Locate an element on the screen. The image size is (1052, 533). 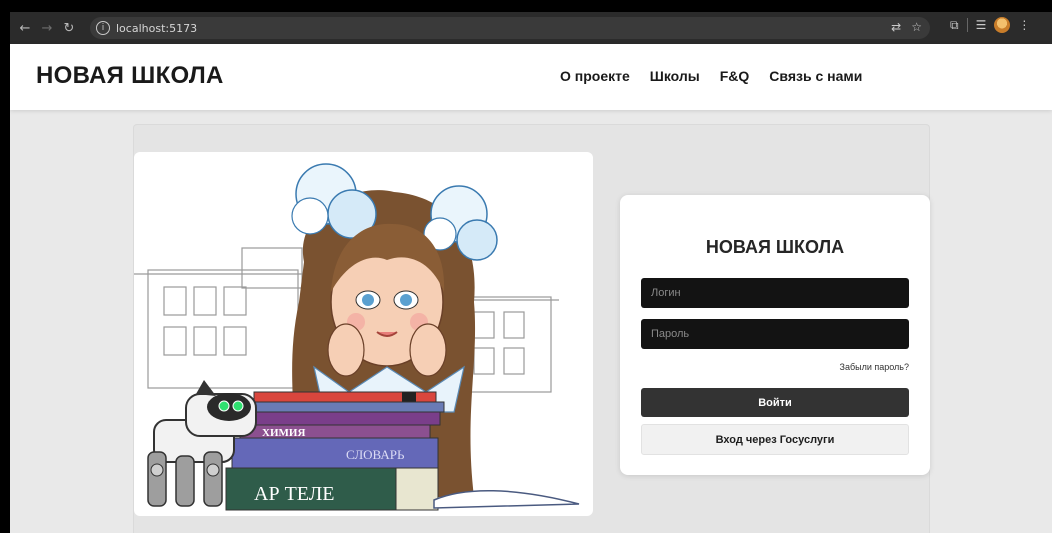
login-button: Войти is located at coordinates (775, 402).